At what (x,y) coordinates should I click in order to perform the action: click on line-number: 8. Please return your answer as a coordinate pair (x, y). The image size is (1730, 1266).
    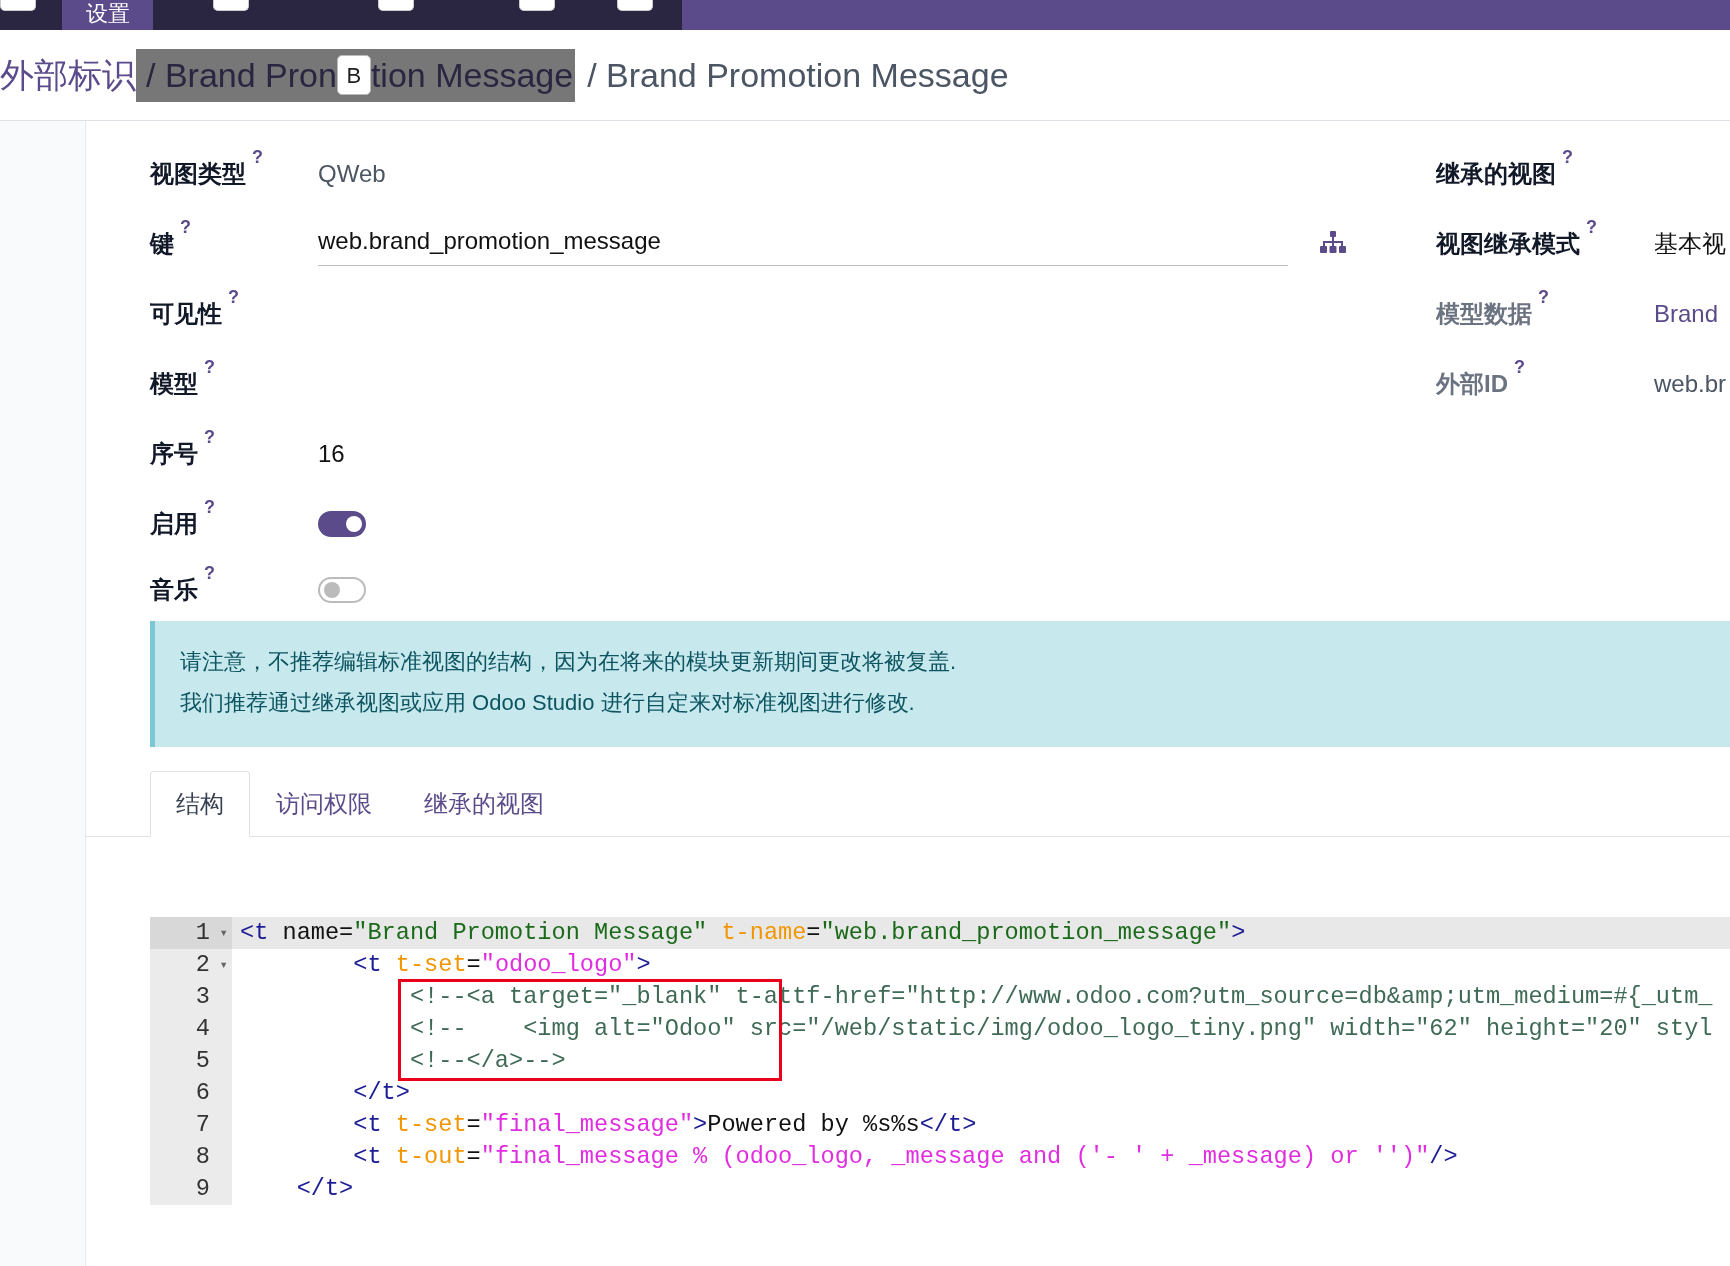
    Looking at the image, I should click on (202, 1157).